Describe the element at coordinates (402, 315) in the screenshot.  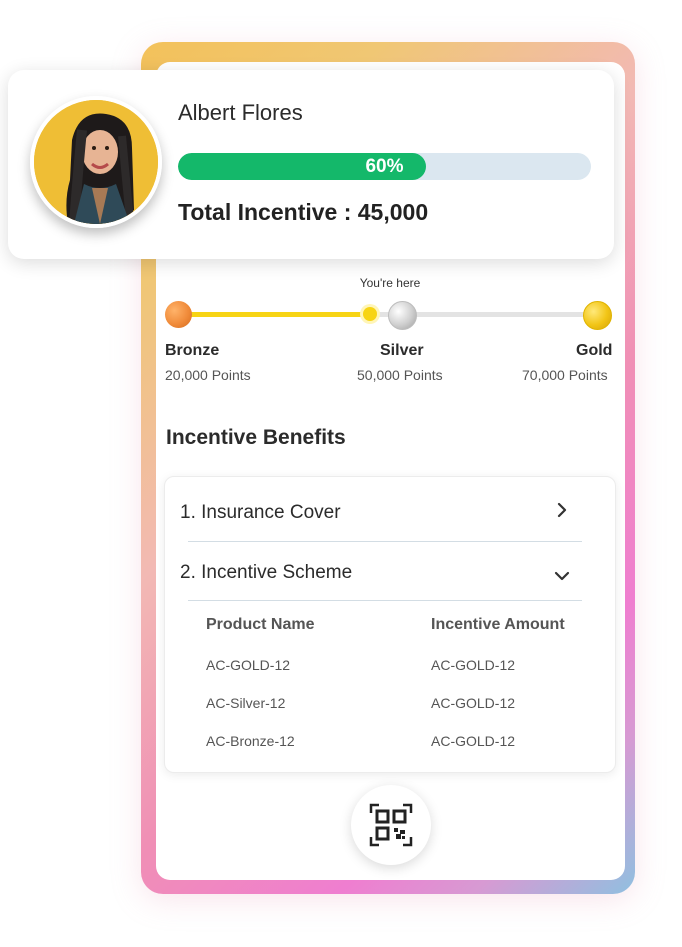
I see `silver-medal-icon` at that location.